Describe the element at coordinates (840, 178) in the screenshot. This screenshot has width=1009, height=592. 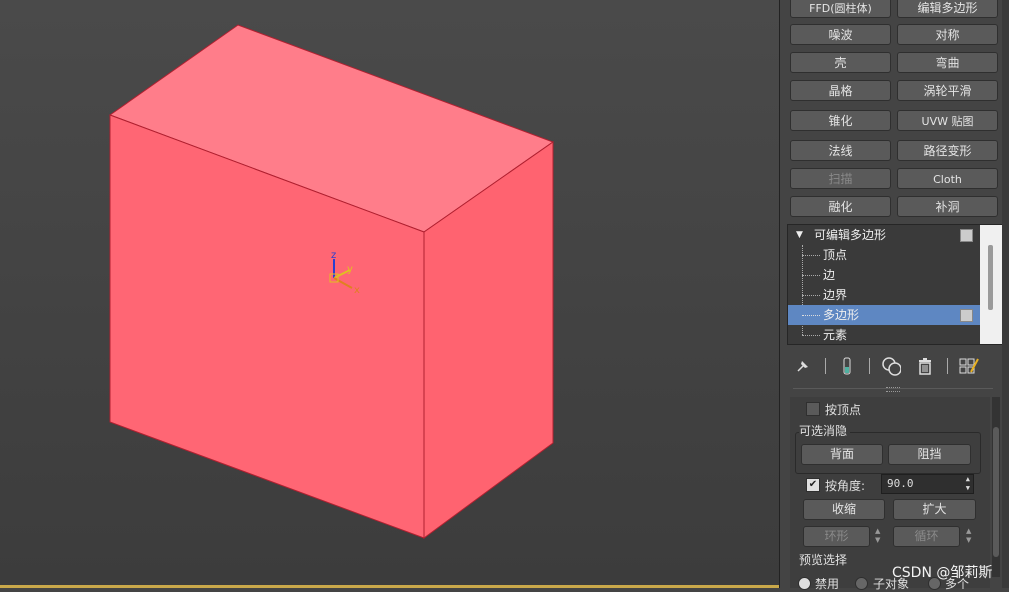
I see `modifier-sweep-button: 扫描` at that location.